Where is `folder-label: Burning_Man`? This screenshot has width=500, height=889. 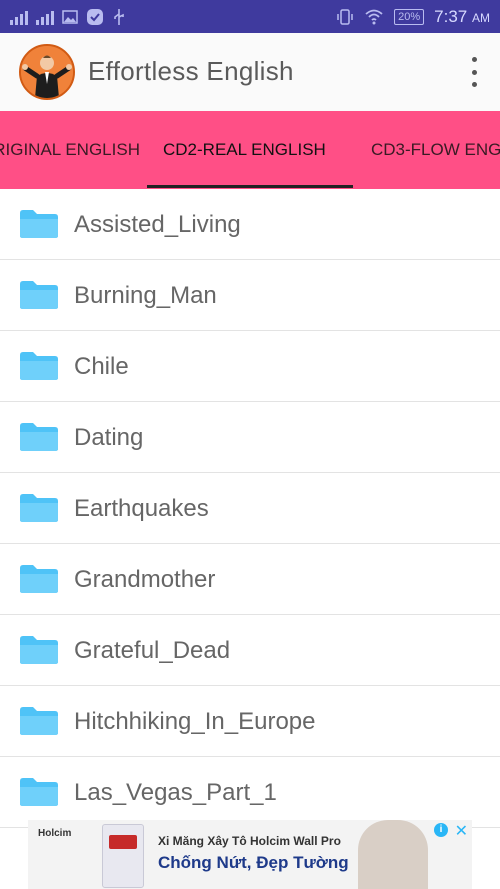
folder-label: Burning_Man is located at coordinates (145, 295).